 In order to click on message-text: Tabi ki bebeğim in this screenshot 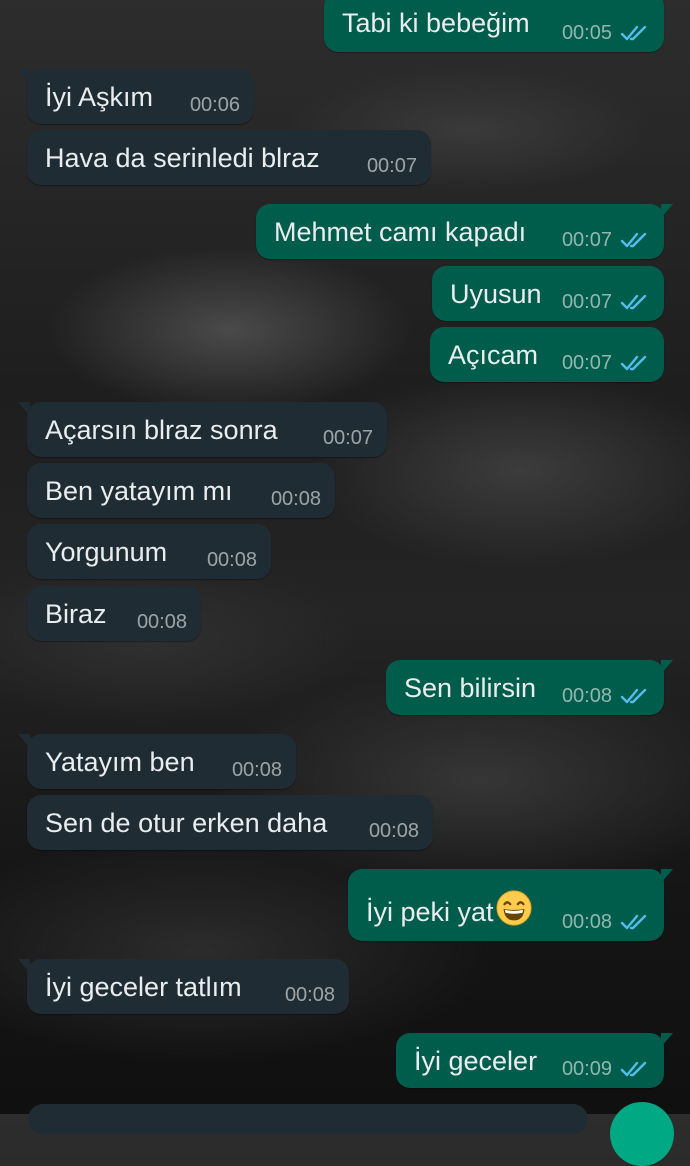, I will do `click(436, 23)`.